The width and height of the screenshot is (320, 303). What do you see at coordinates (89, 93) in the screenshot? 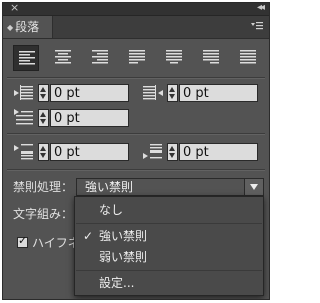
I see `left-indent-input` at bounding box center [89, 93].